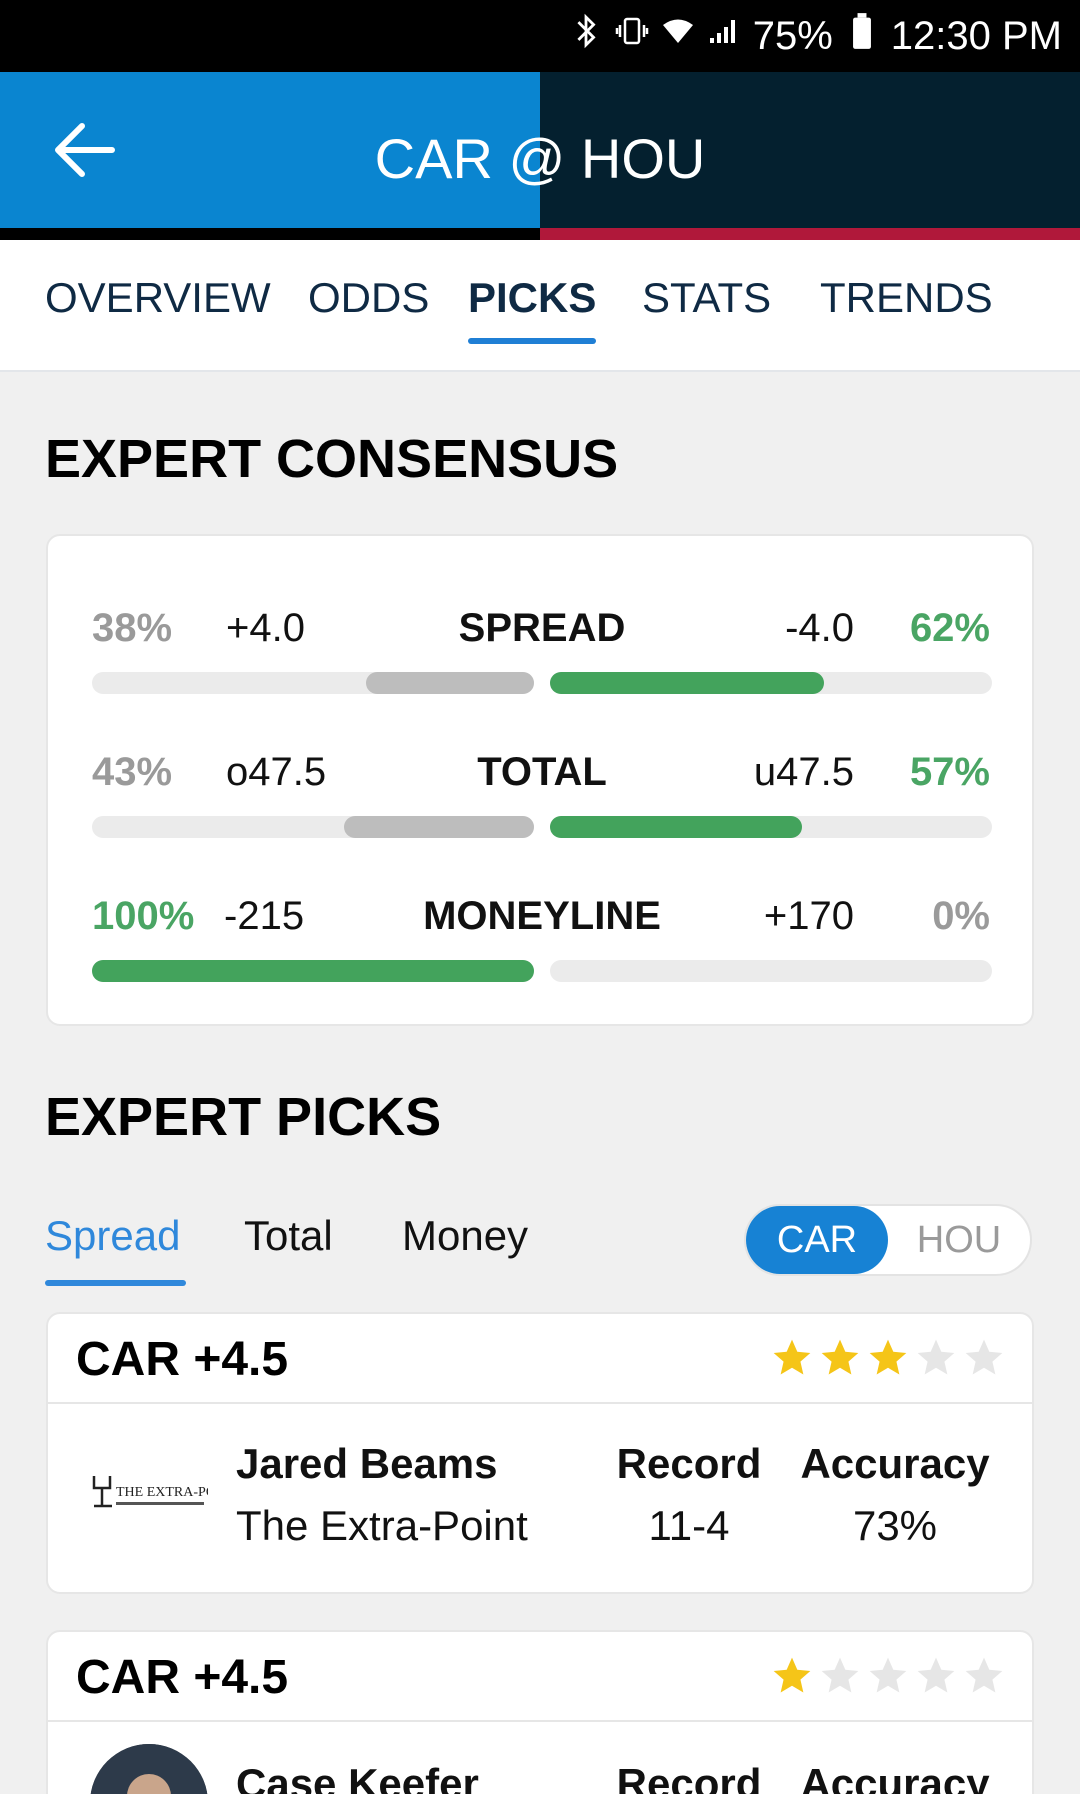  What do you see at coordinates (810, 234) in the screenshot?
I see `home-team-stripe` at bounding box center [810, 234].